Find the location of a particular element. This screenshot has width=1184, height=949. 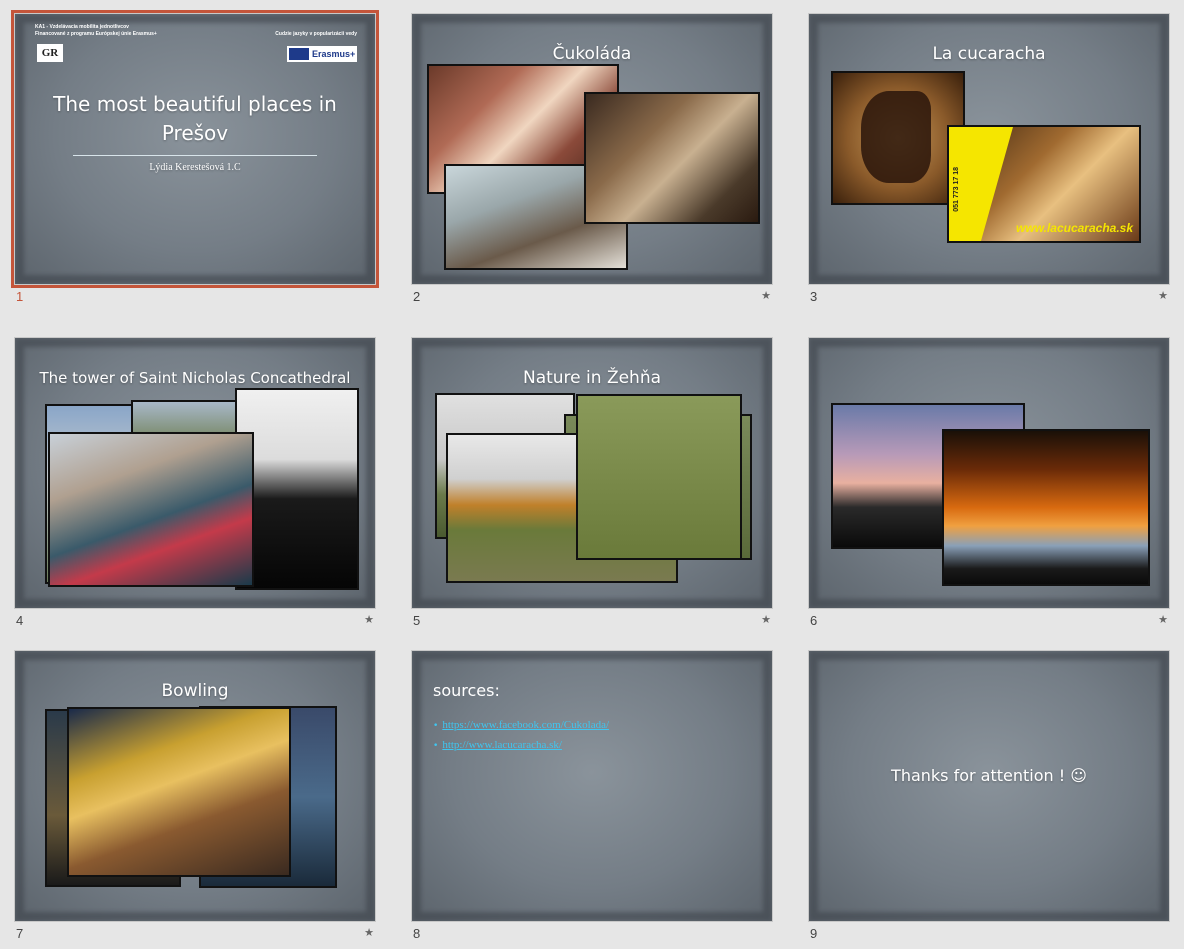

slide-5-canvas: Nature in Žehňa is located at coordinates (592, 473).